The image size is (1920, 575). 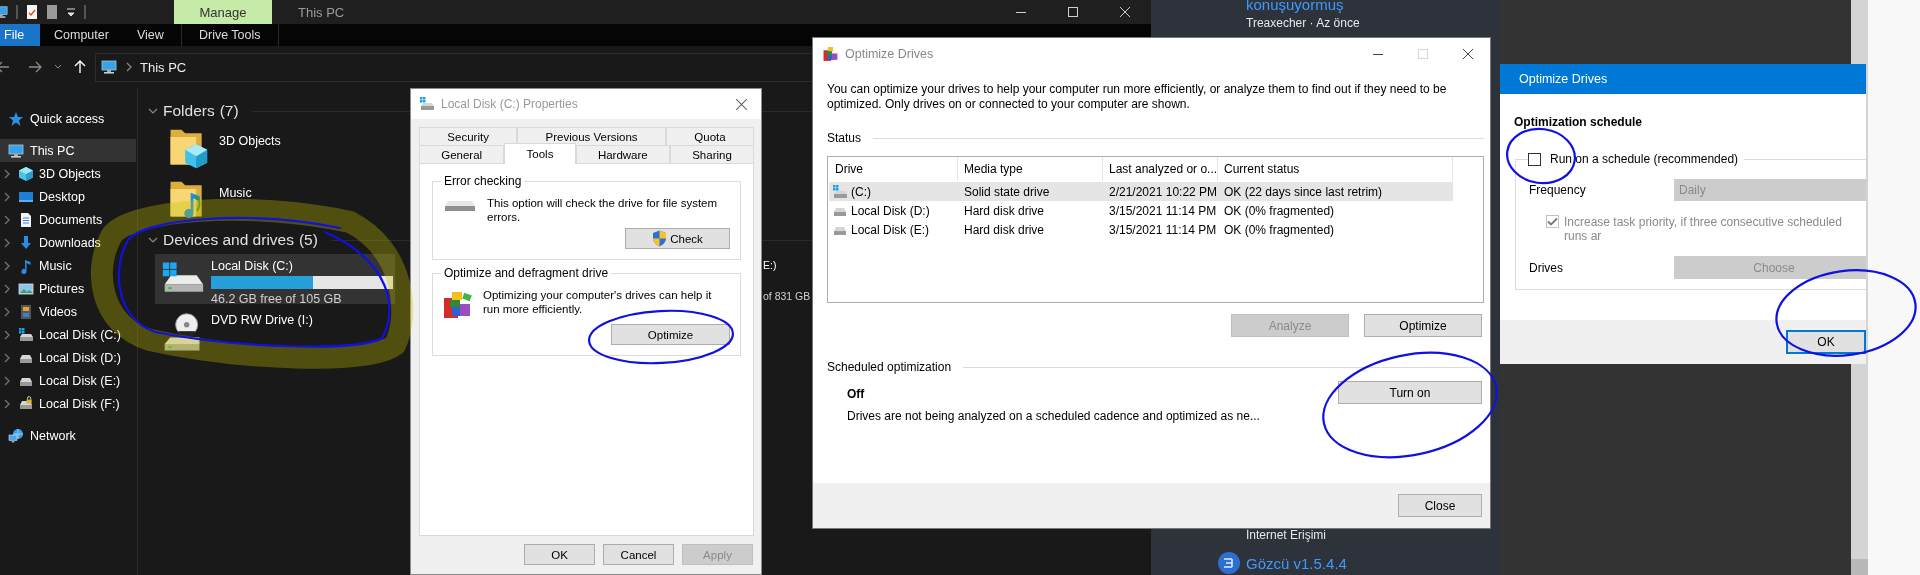 What do you see at coordinates (1279, 229) in the screenshot?
I see `table-cell-text: OK (0% fragmented)` at bounding box center [1279, 229].